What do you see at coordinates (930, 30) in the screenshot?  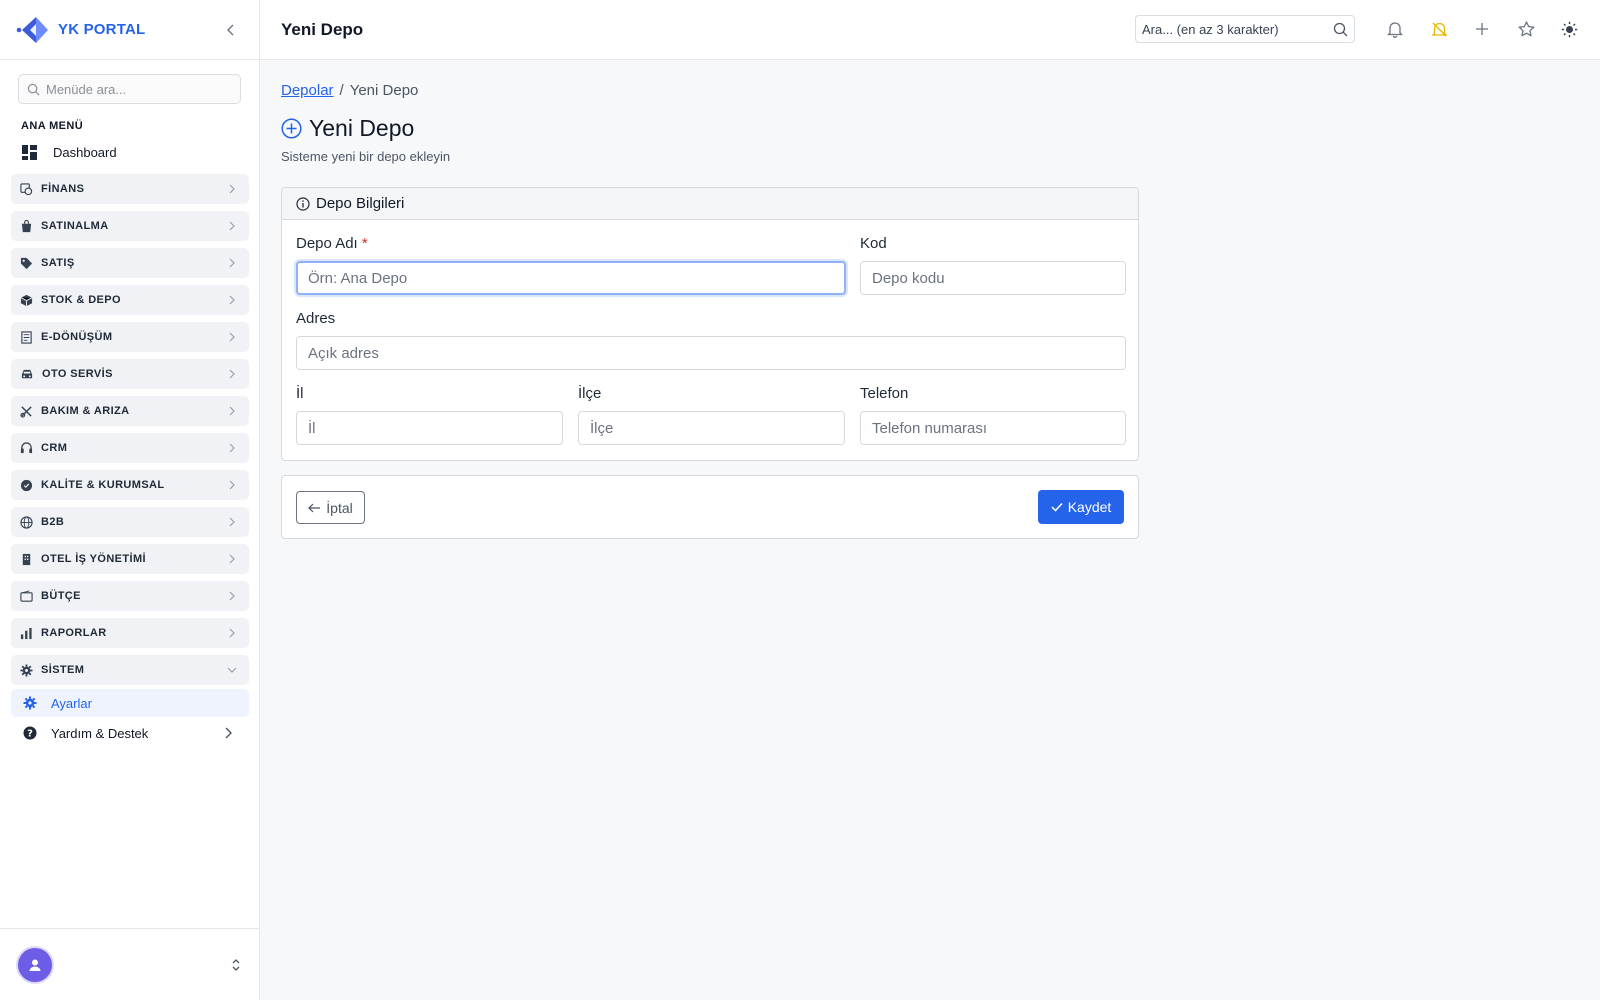 I see `top-header: Yeni Depo` at bounding box center [930, 30].